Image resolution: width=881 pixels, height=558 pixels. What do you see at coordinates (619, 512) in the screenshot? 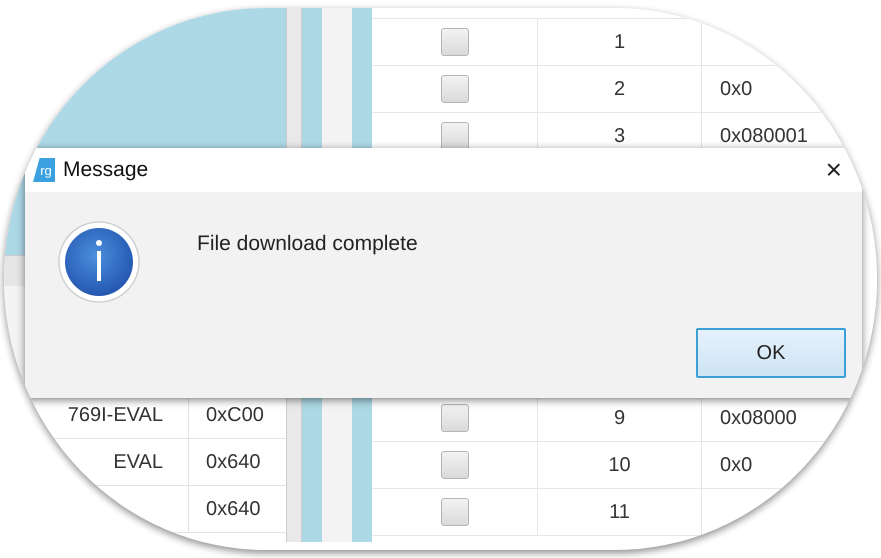
I see `table-cell: 11` at bounding box center [619, 512].